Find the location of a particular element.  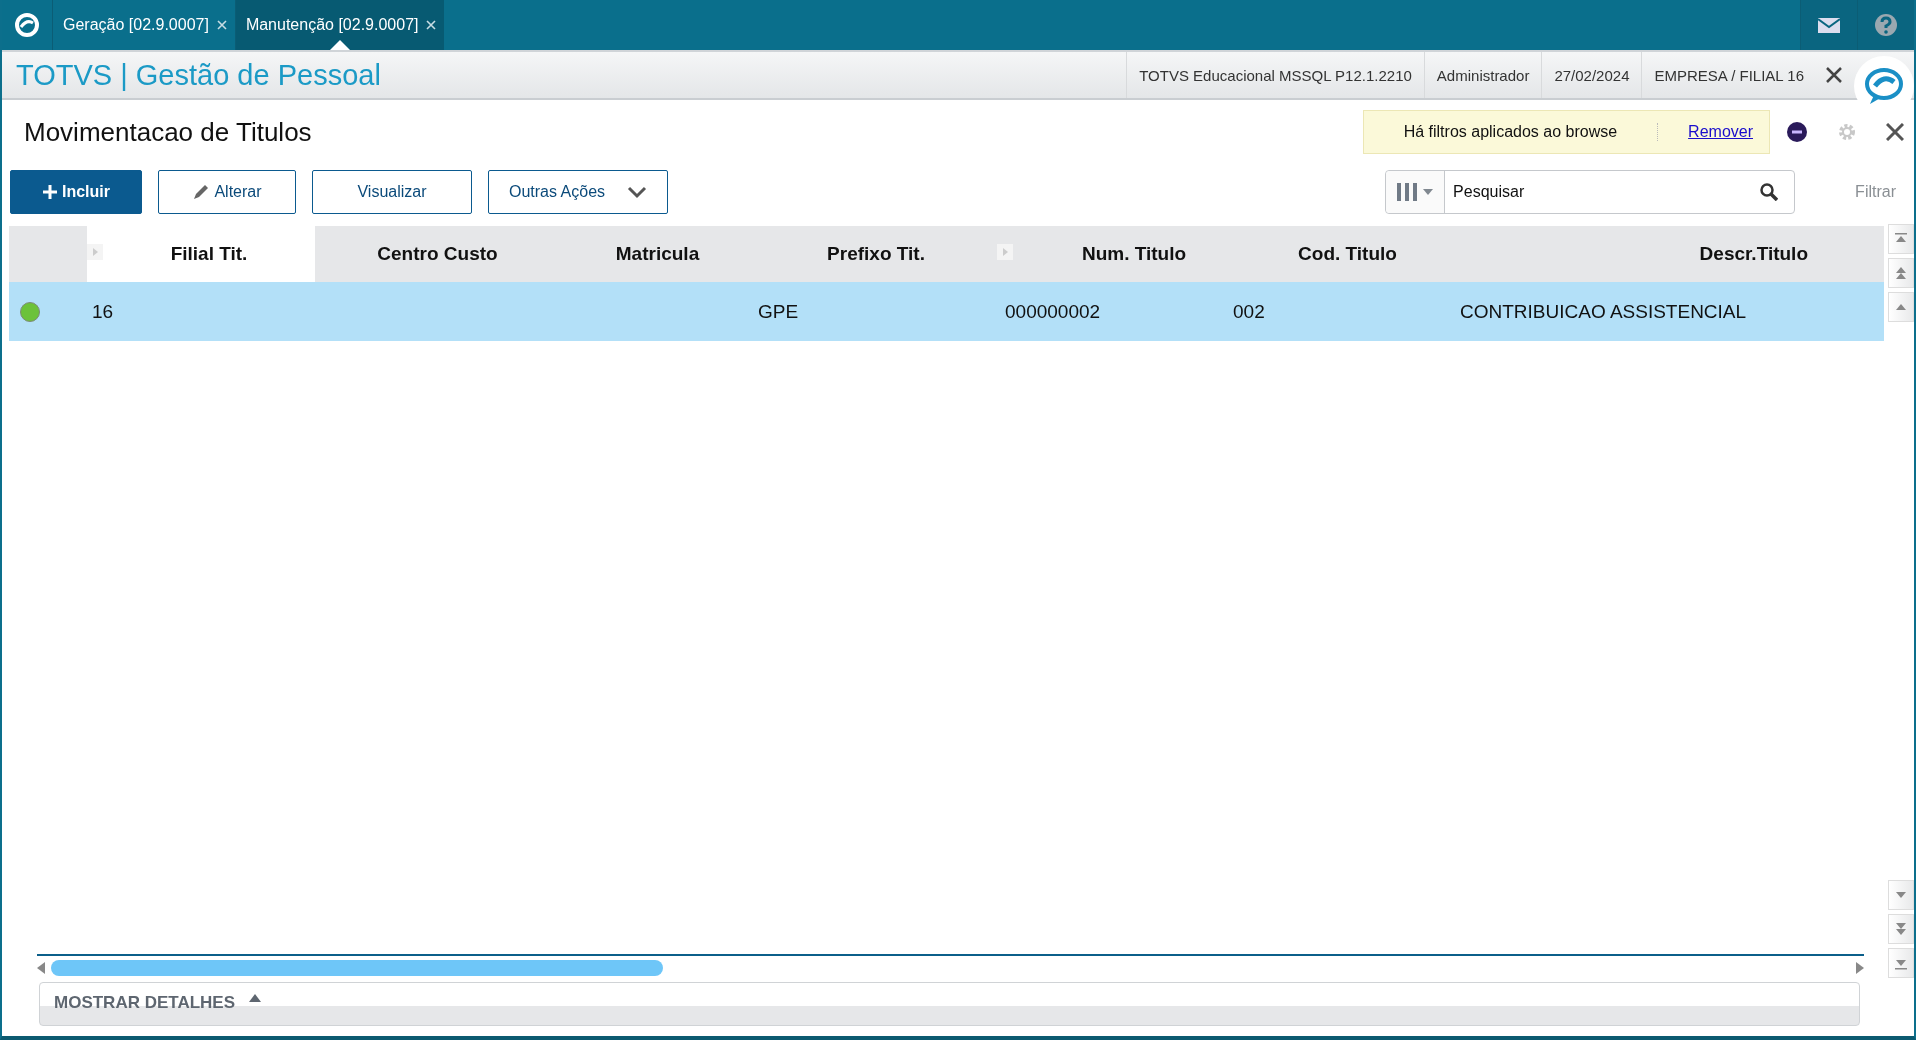

app-tab: Manutenção [02.9.0007] is located at coordinates (339, 25).